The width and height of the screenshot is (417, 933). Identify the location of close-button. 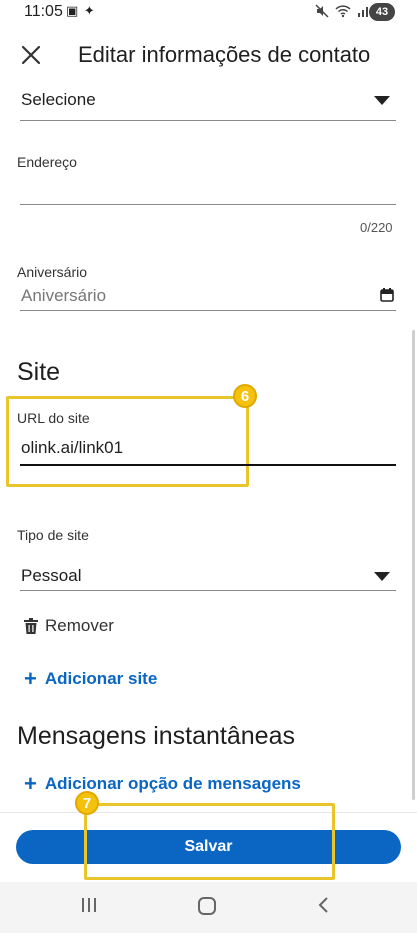
(31, 55).